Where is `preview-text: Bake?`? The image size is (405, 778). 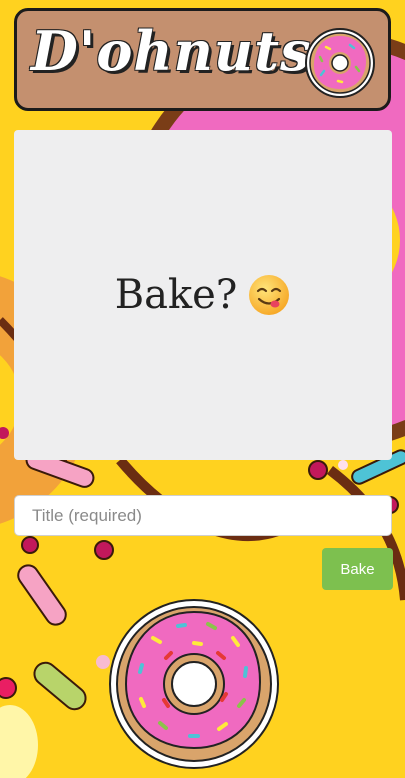
preview-text: Bake? is located at coordinates (176, 295).